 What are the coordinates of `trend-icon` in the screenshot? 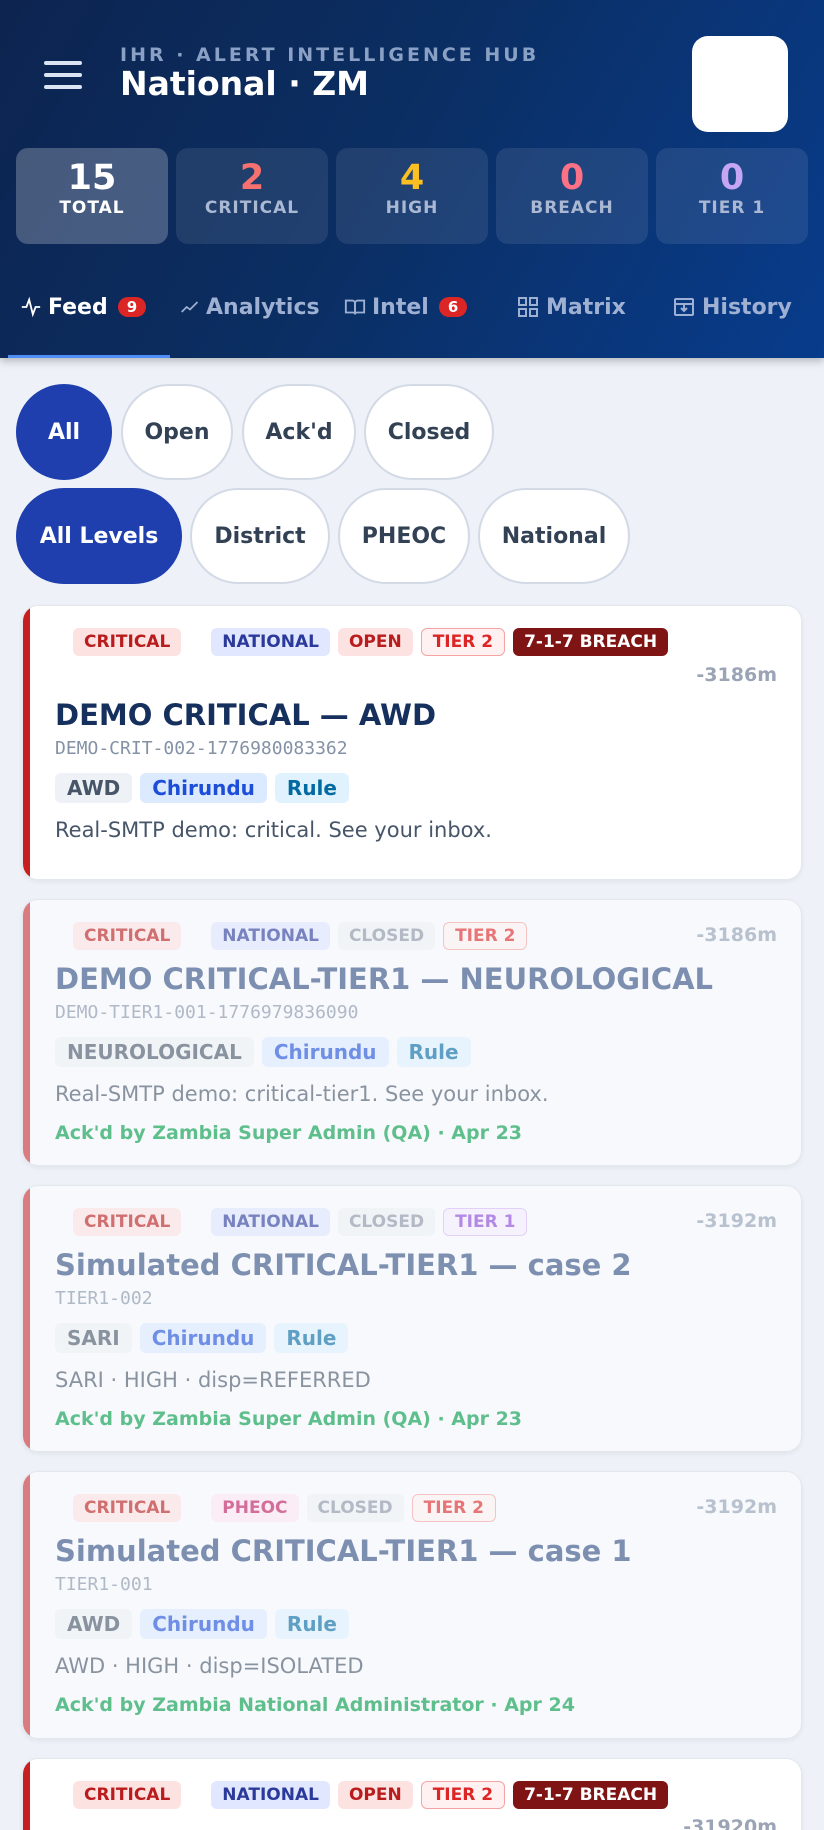 It's located at (190, 307).